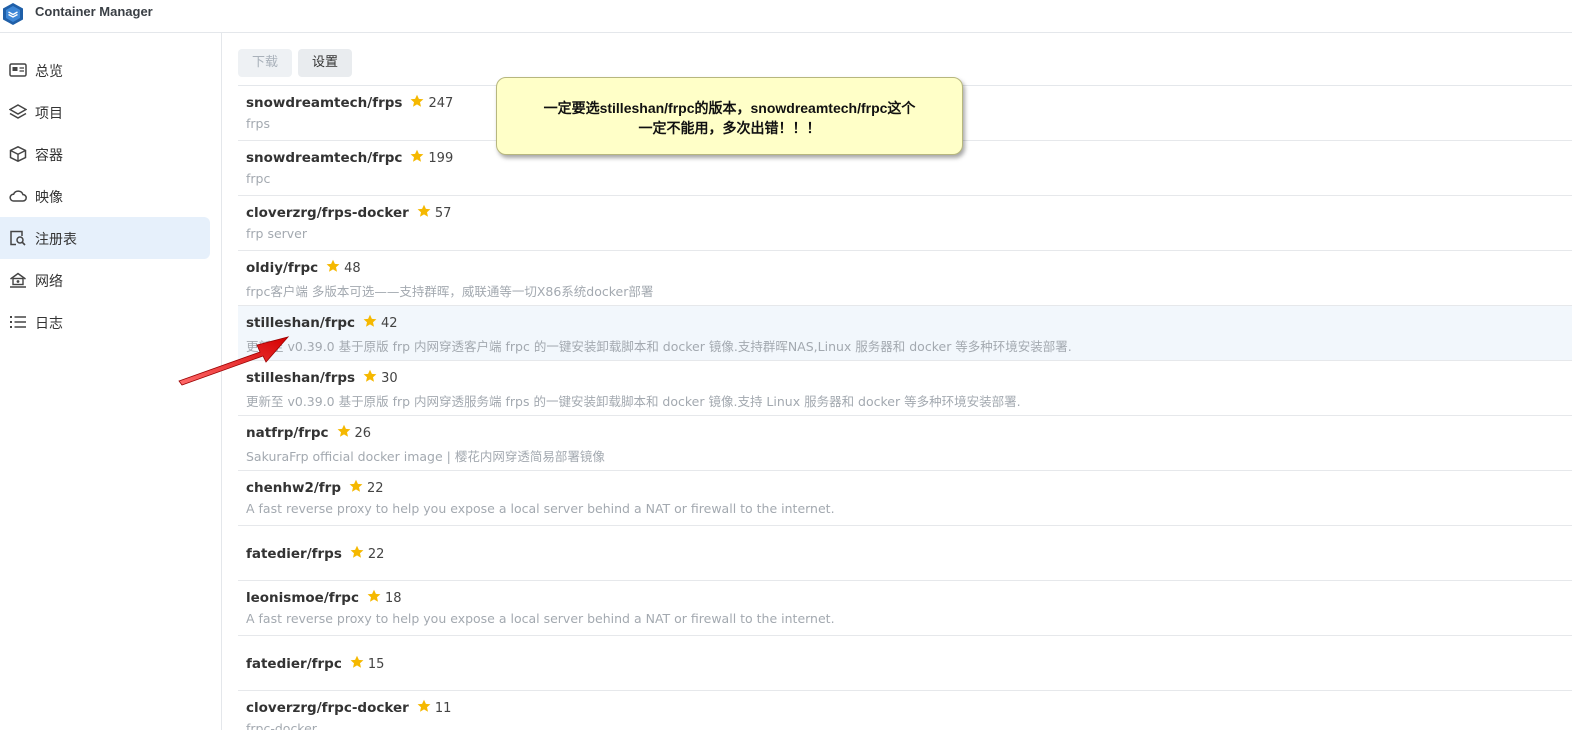 This screenshot has width=1572, height=730. I want to click on repo-name: stilleshan/frpc, so click(301, 323).